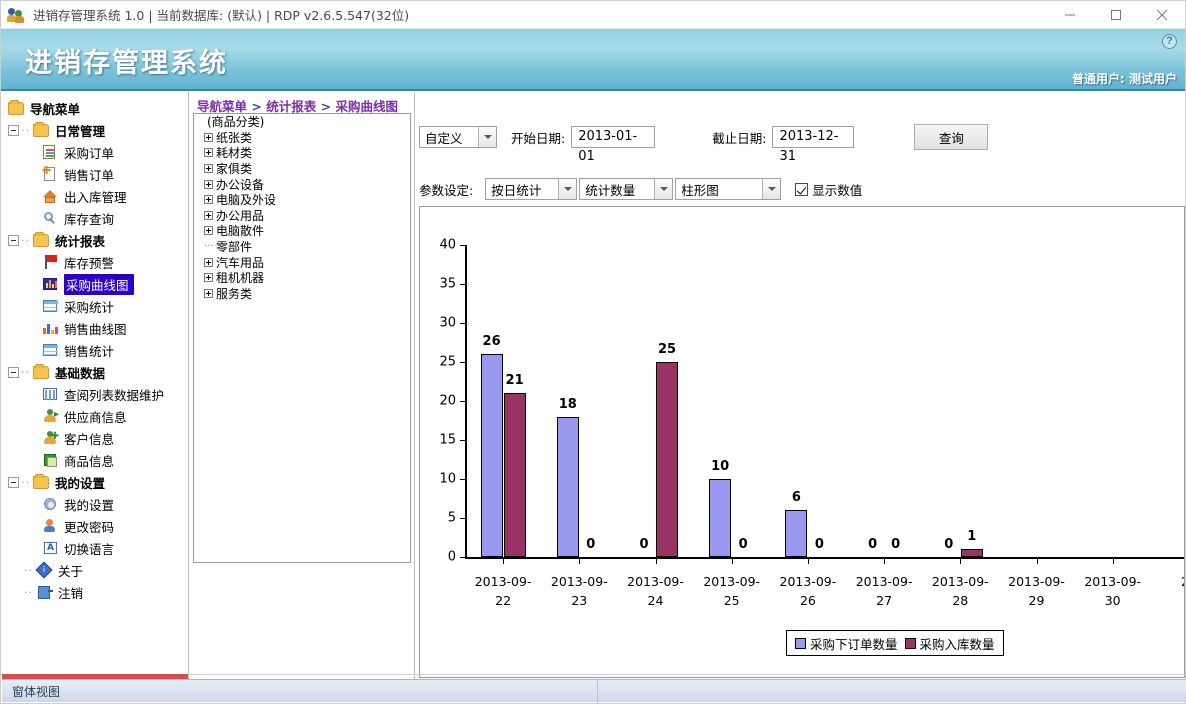 This screenshot has height=704, width=1186. I want to click on breadcrumb-item-2: 统计报表, so click(291, 106).